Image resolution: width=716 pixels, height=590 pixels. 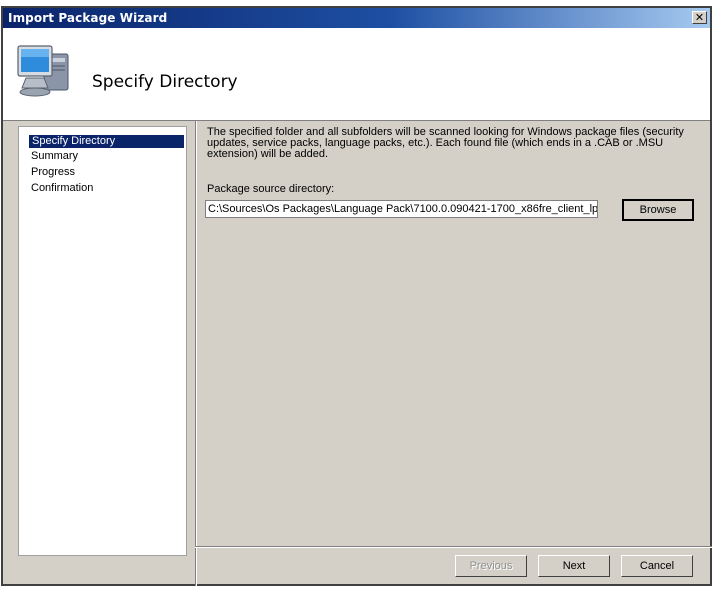 What do you see at coordinates (88, 18) in the screenshot?
I see `window-title: Import Package Wizard` at bounding box center [88, 18].